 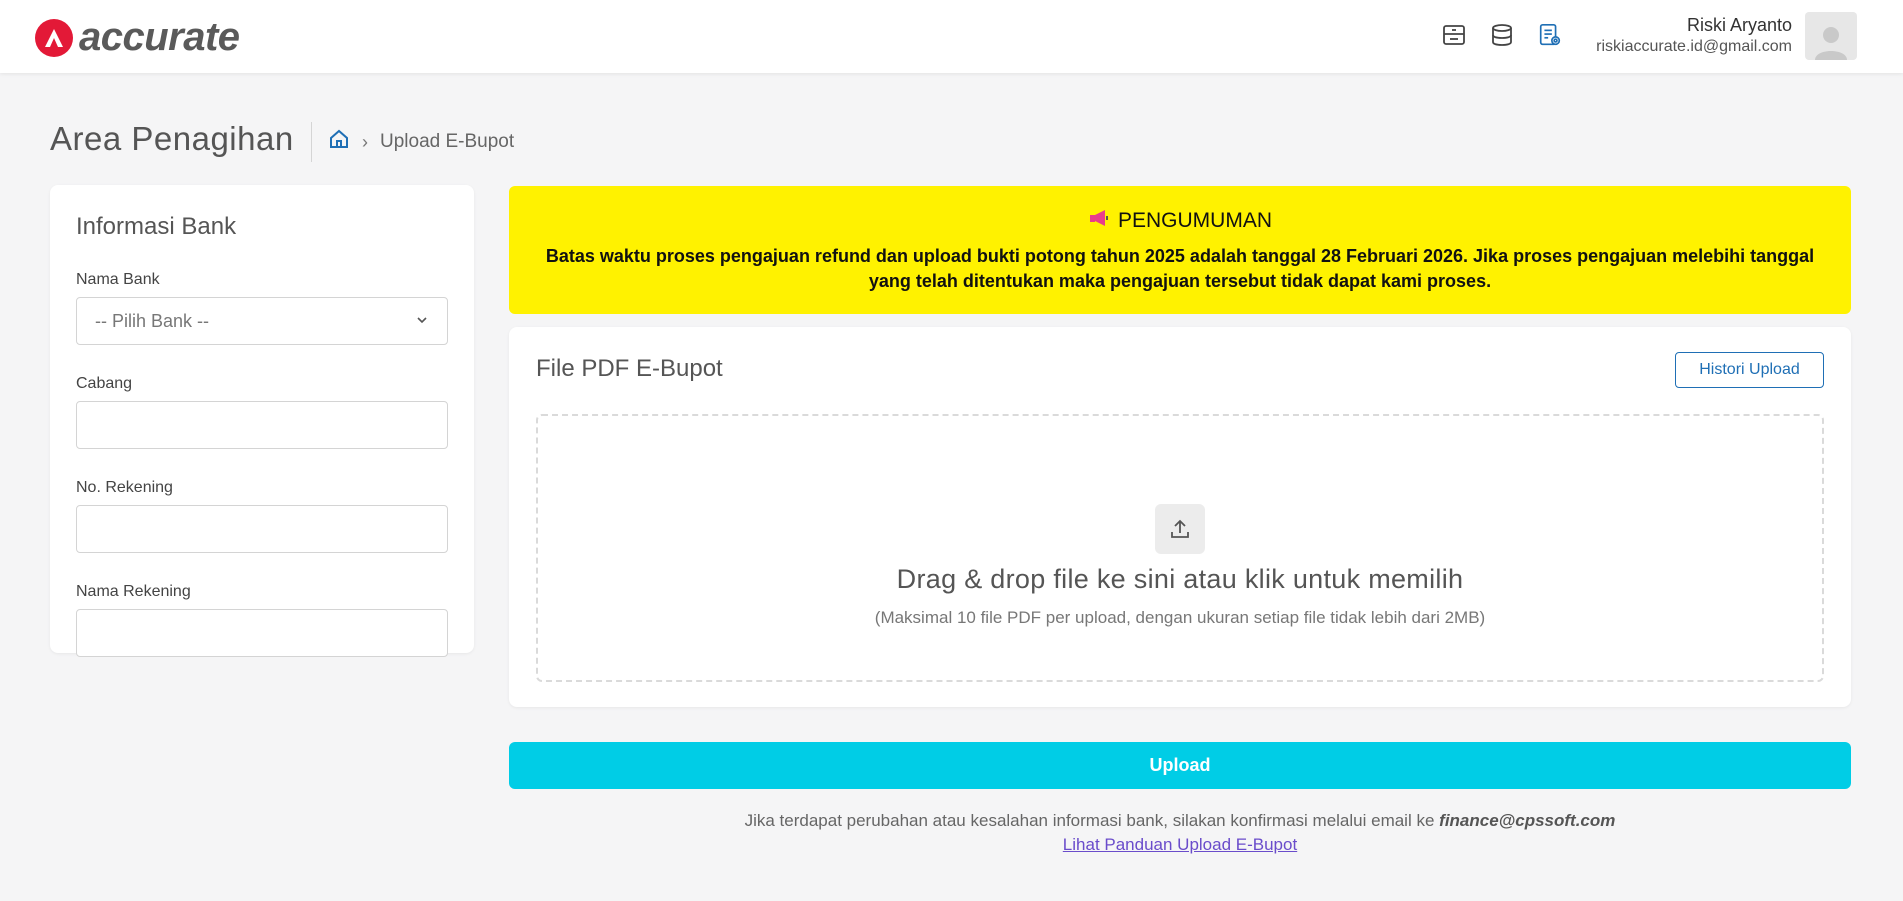 I want to click on upload-guide-link: Lihat Panduan Upload E-Bupot, so click(x=1180, y=845).